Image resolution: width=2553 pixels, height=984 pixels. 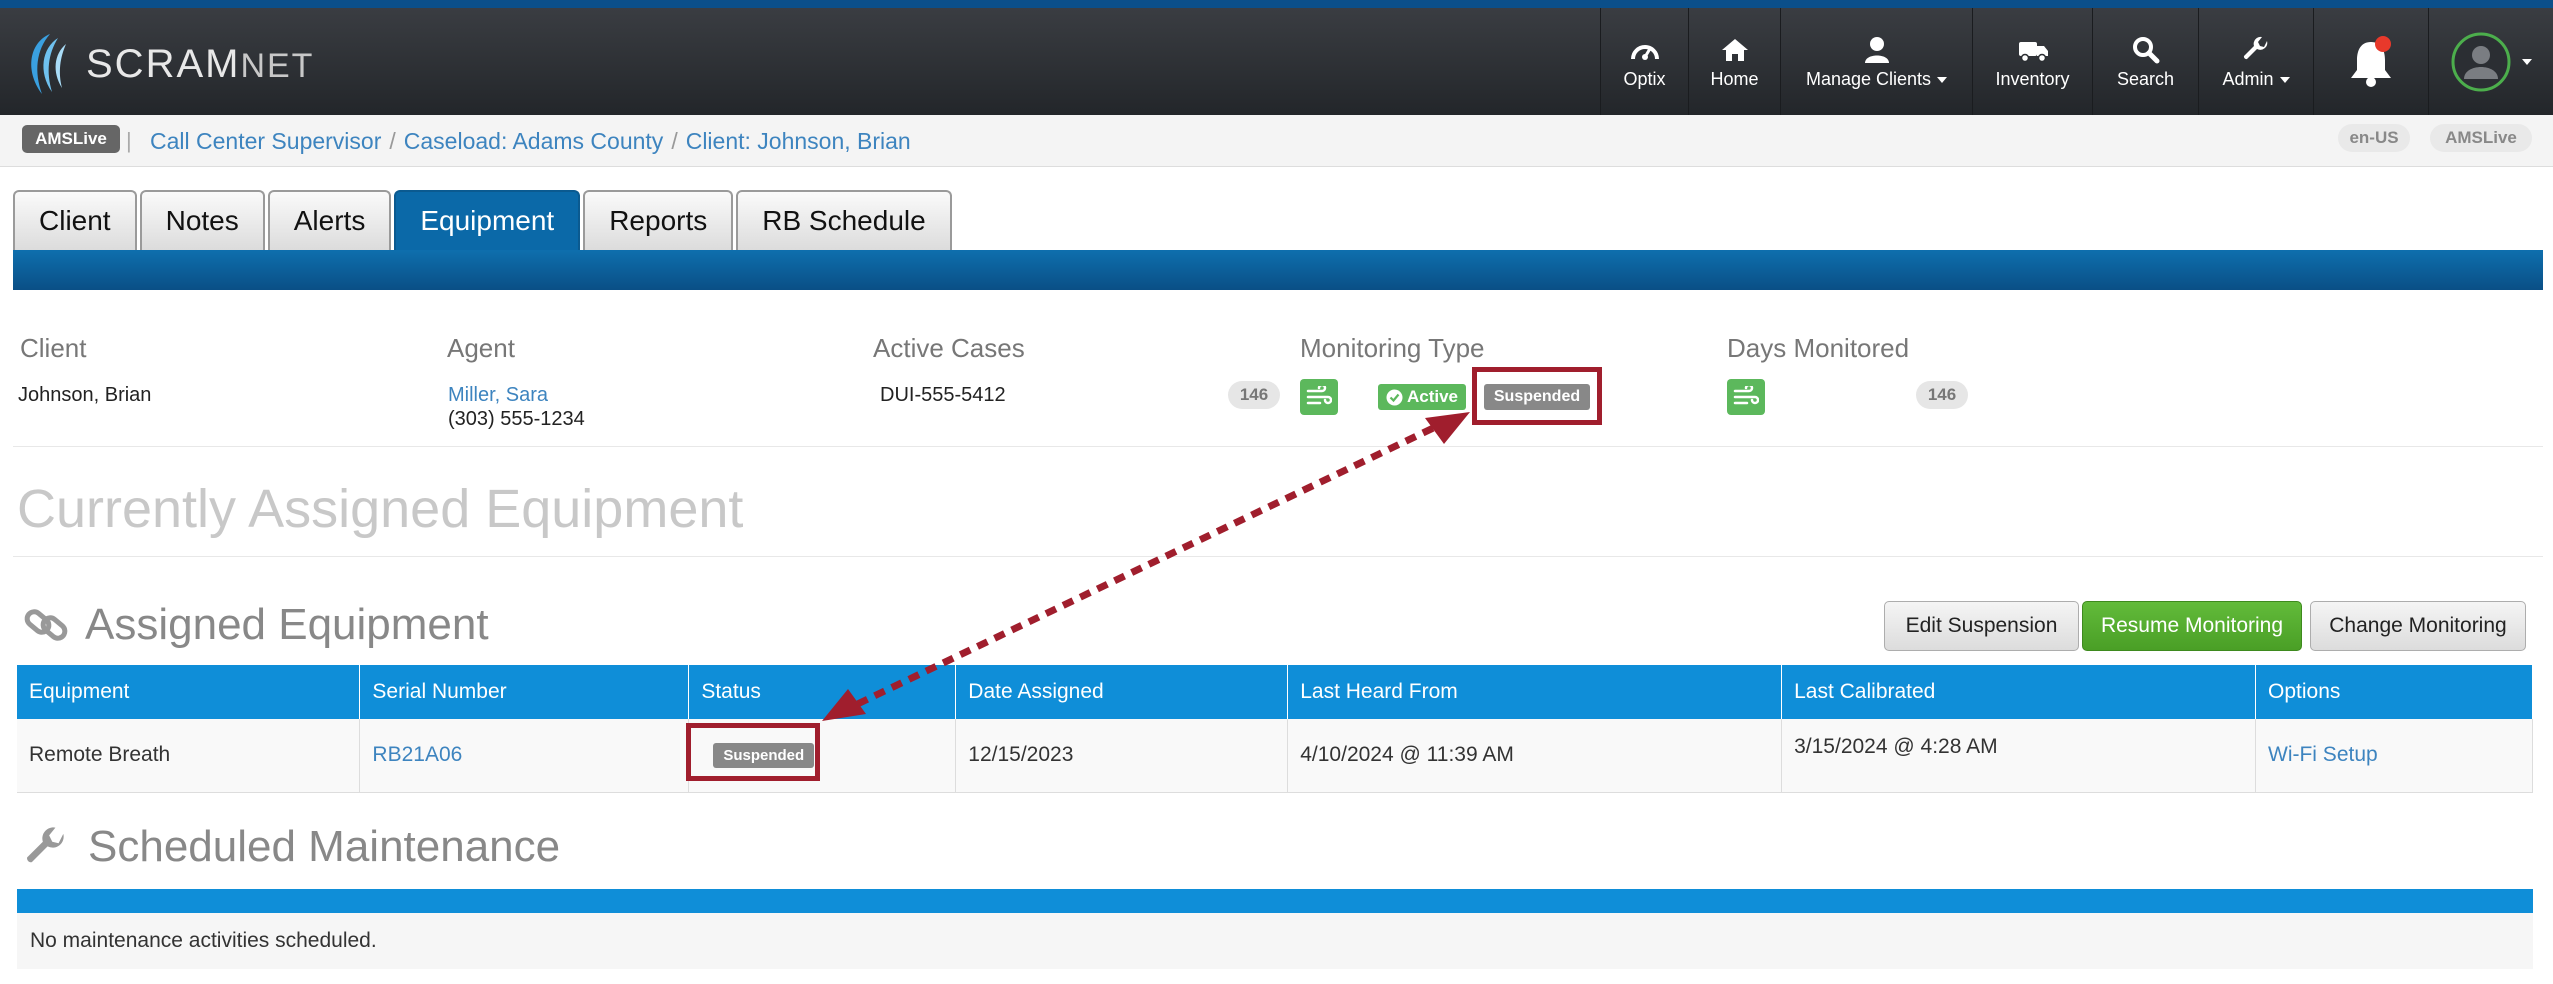 What do you see at coordinates (45, 845) in the screenshot?
I see `wrench-icon` at bounding box center [45, 845].